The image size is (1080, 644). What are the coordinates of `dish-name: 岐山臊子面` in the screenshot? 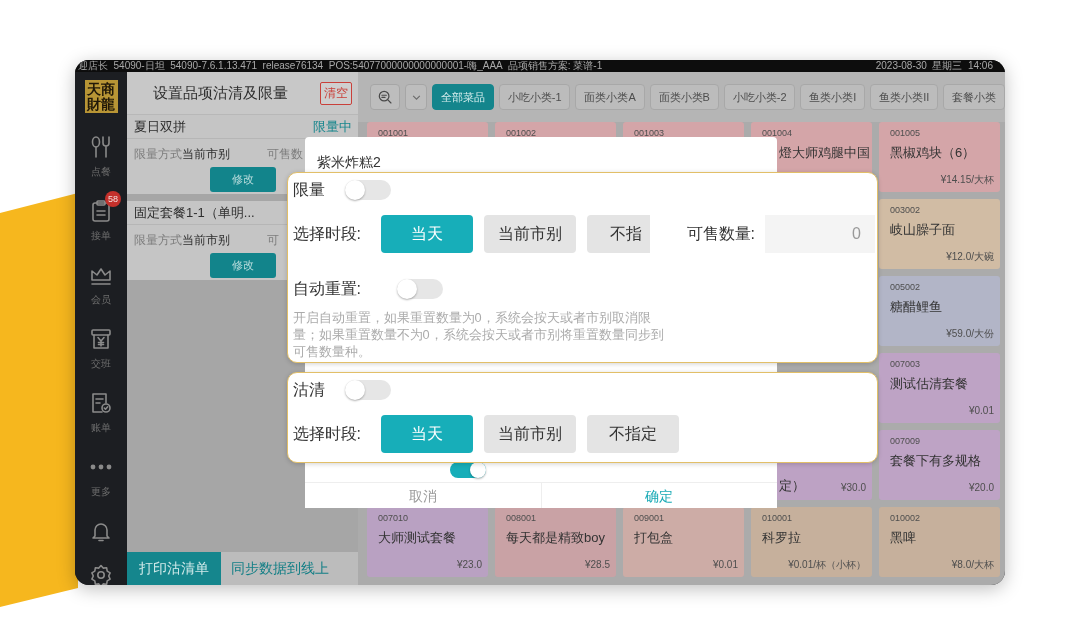 It's located at (922, 229).